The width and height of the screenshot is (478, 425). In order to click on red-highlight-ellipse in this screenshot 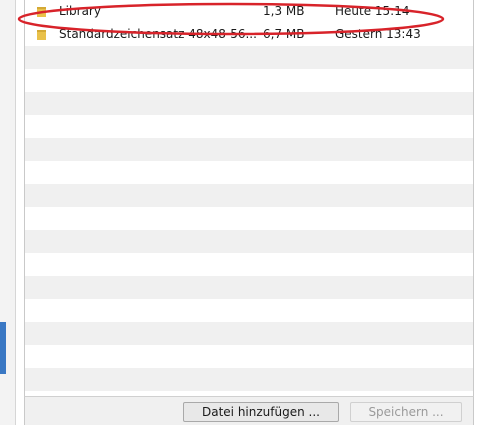, I will do `click(231, 19)`.